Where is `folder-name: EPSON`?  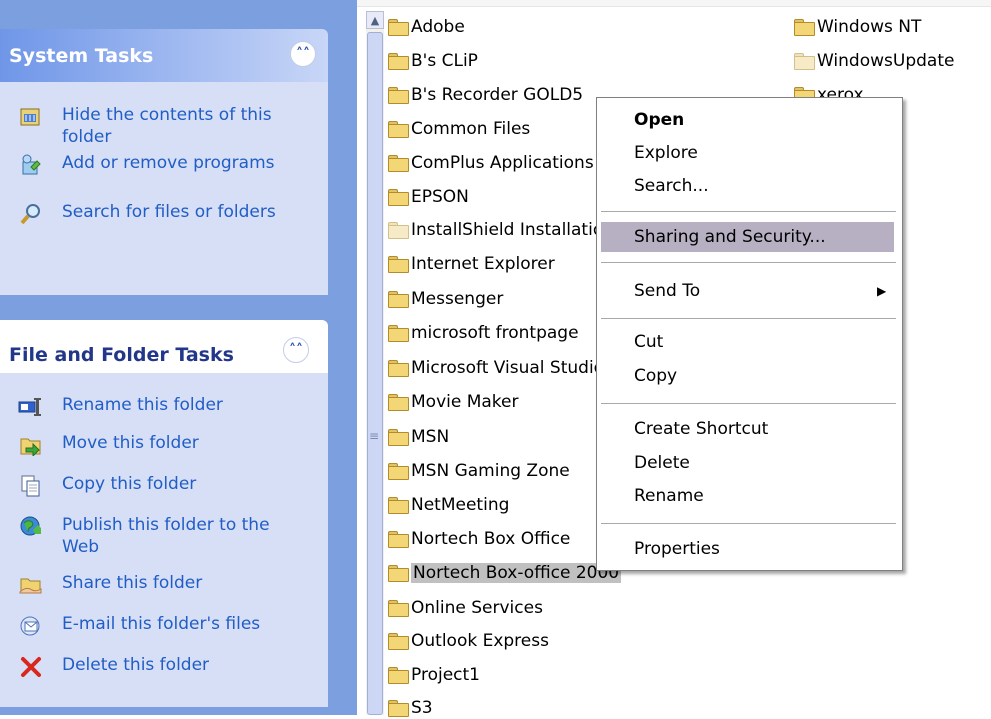
folder-name: EPSON is located at coordinates (440, 197).